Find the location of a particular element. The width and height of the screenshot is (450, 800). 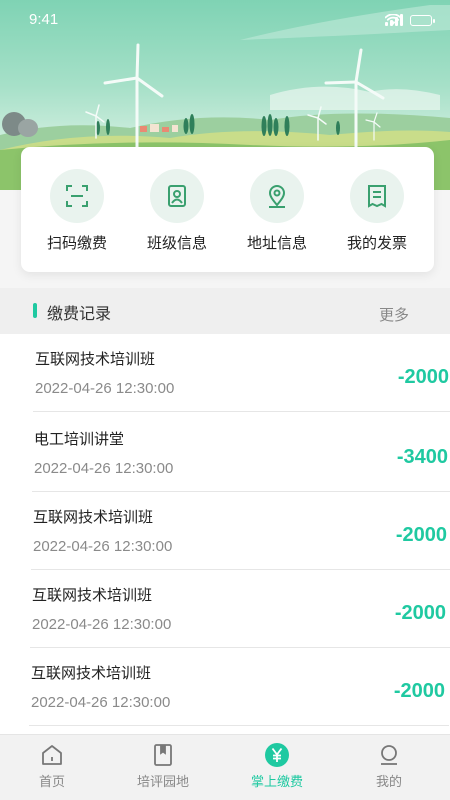

location-pin-icon is located at coordinates (277, 196).